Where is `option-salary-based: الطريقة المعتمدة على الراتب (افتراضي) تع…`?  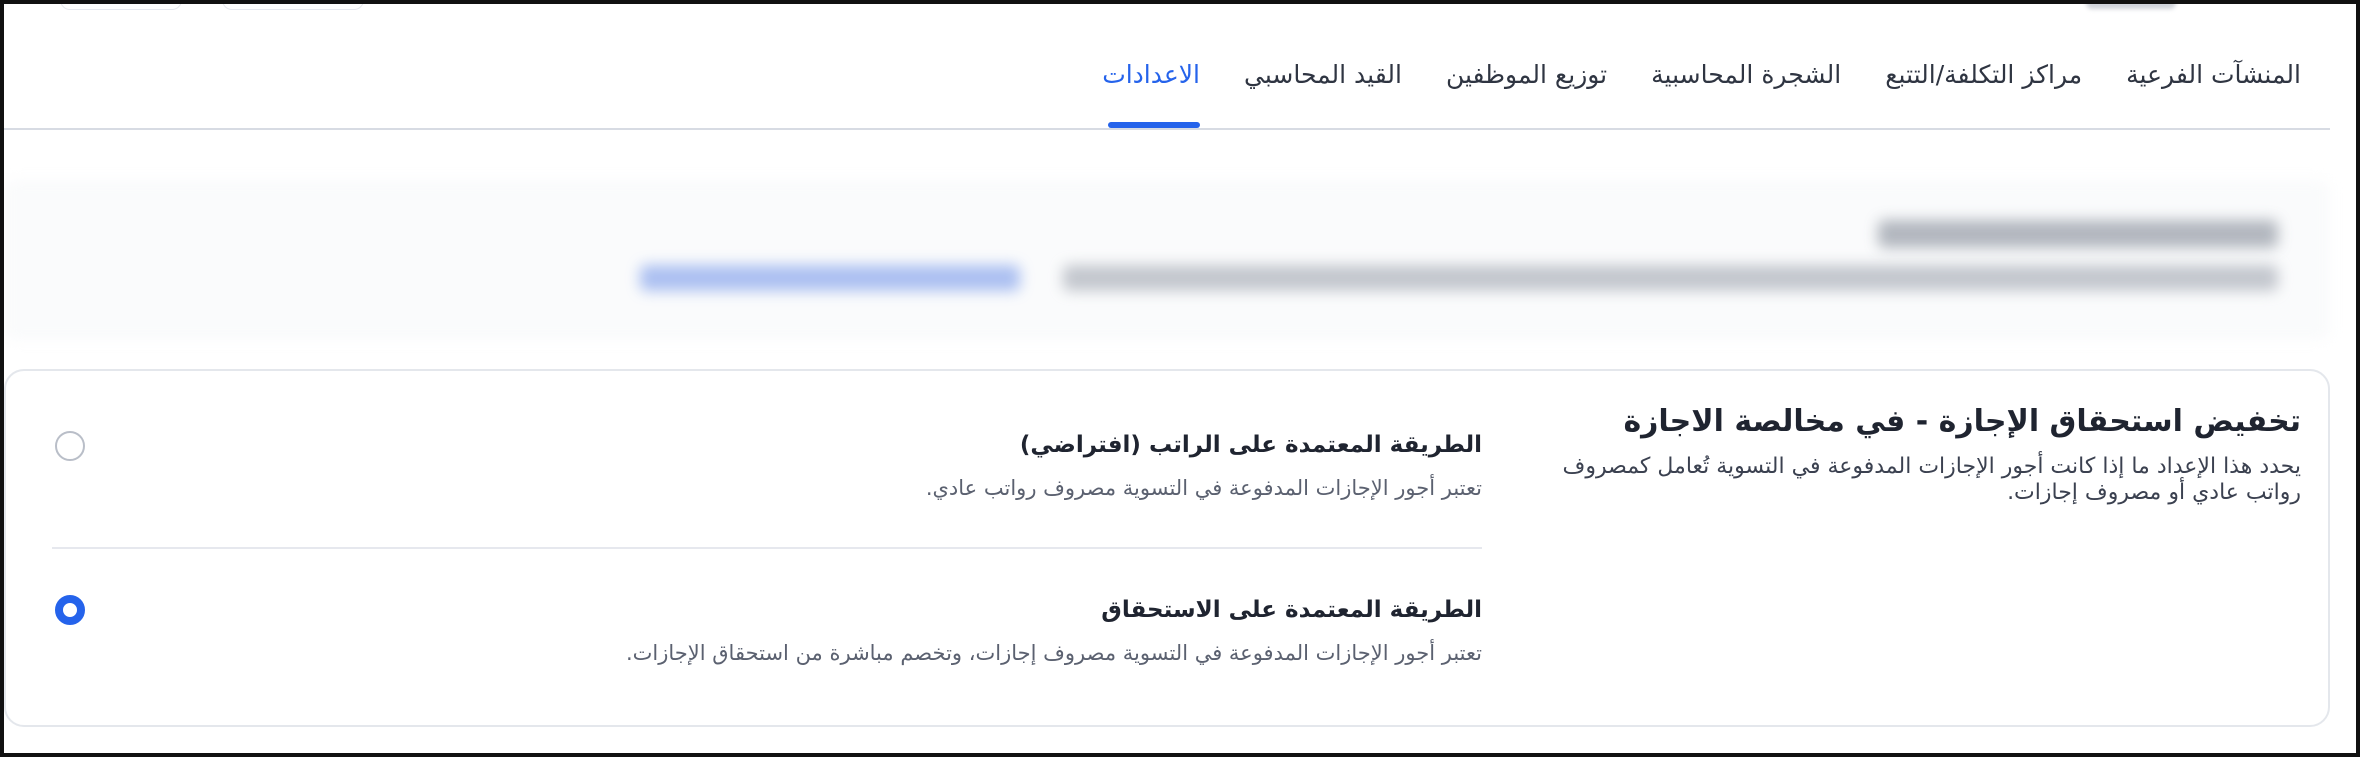
option-salary-based: الطريقة المعتمدة على الراتب (افتراضي) تع… is located at coordinates (767, 466).